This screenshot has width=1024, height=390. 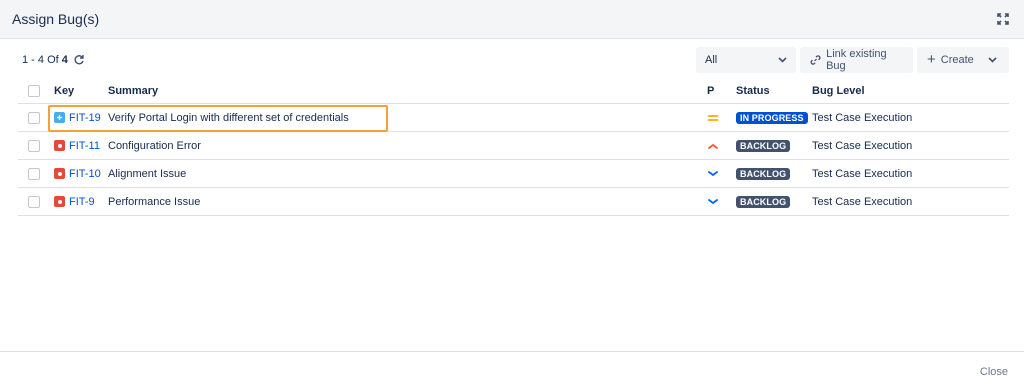 I want to click on link-existing-bug-button: Link existing Bug, so click(x=856, y=60).